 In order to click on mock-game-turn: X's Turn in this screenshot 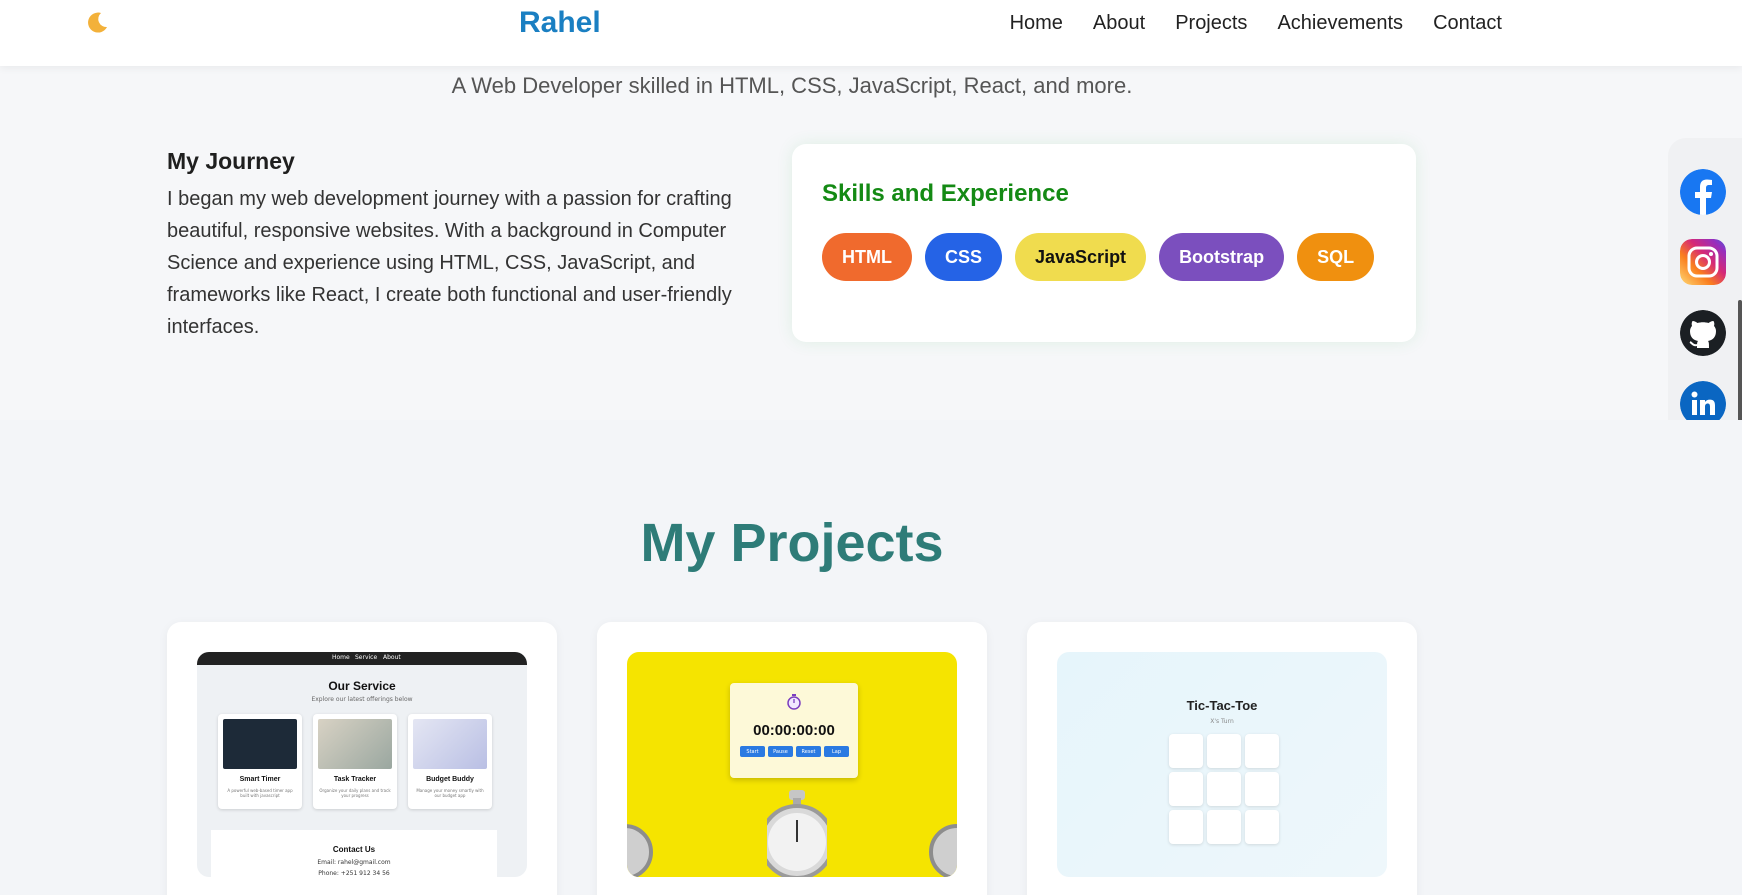, I will do `click(1222, 721)`.